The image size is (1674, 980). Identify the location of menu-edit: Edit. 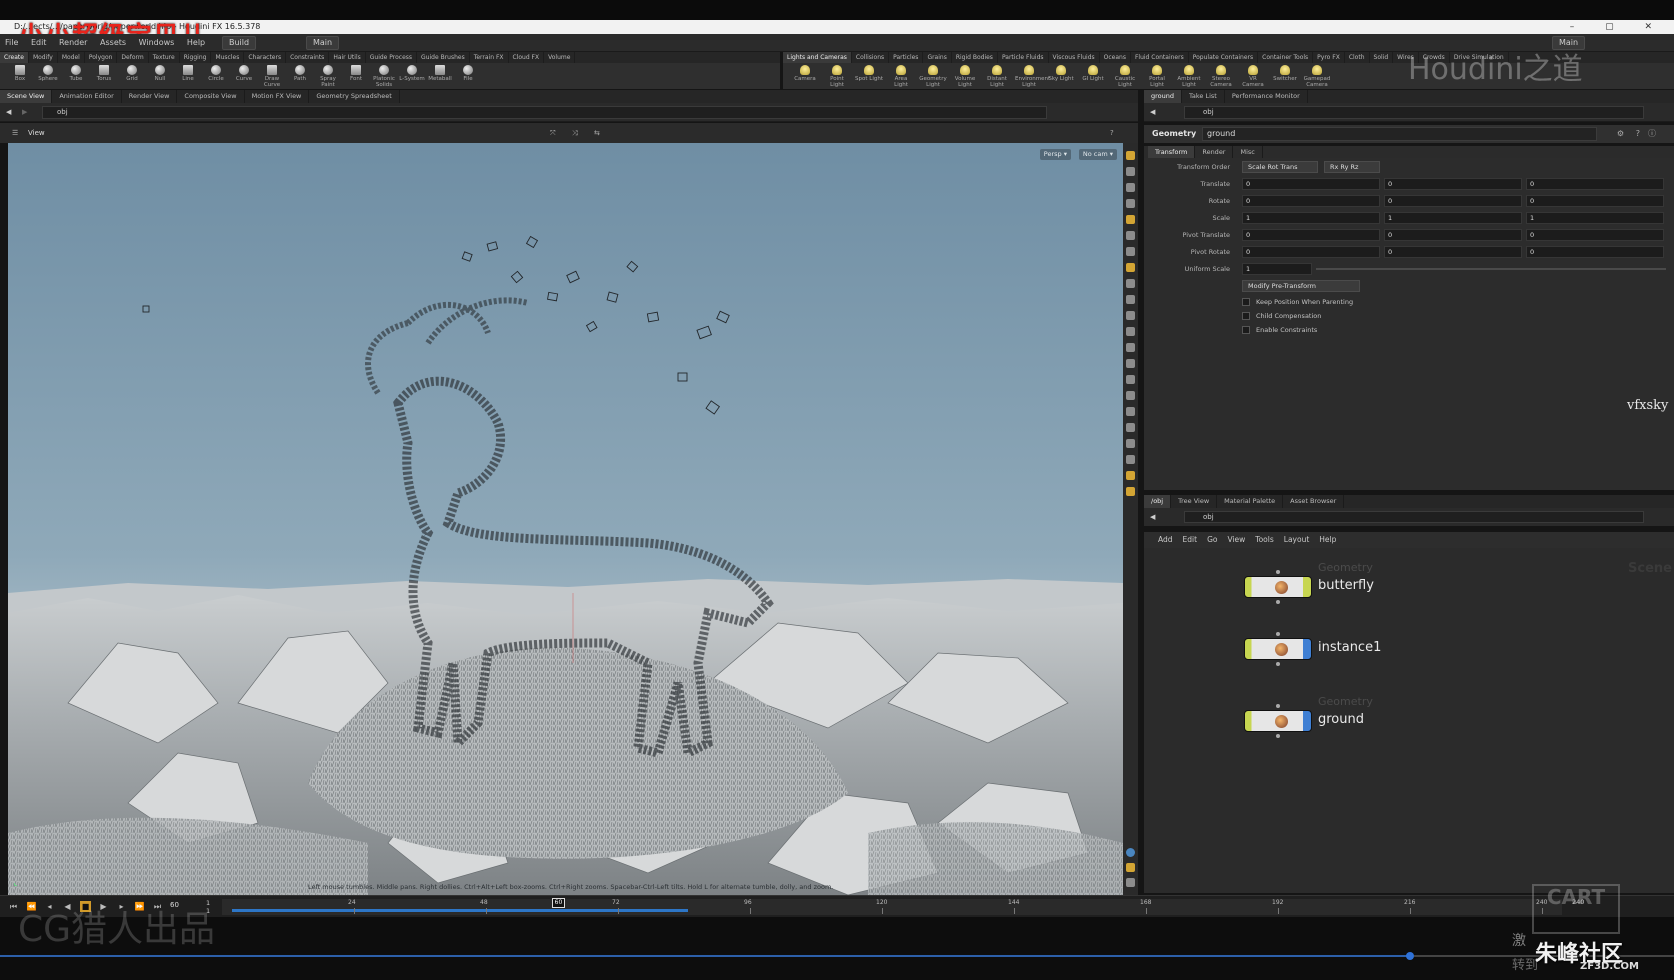
(39, 42).